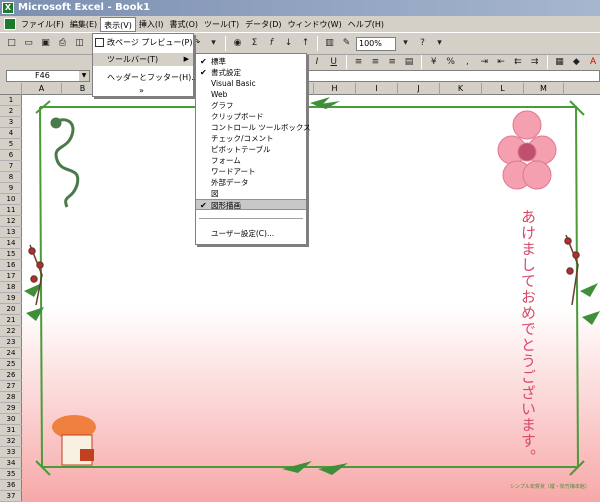 The image size is (600, 502). What do you see at coordinates (251, 116) in the screenshot?
I see `toolbar-item-clipboard: クリップボード` at bounding box center [251, 116].